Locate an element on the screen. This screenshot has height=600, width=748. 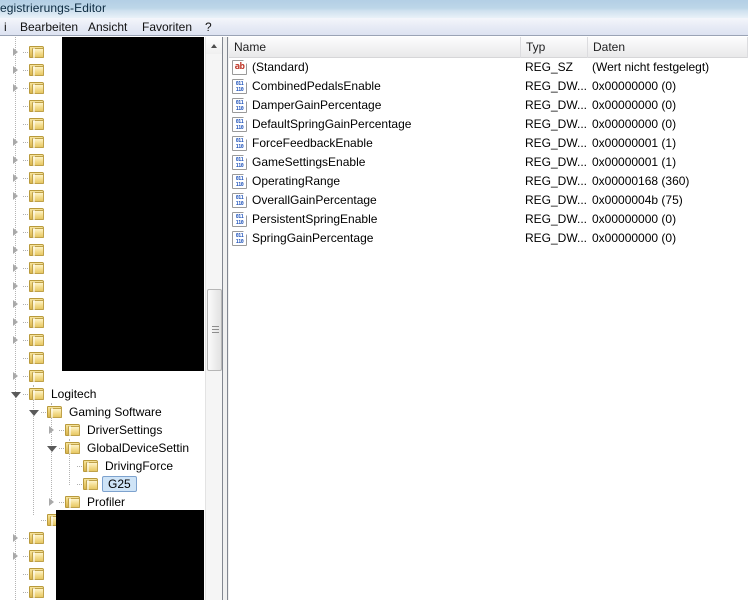
menu-item-2: Ansicht is located at coordinates (107, 27).